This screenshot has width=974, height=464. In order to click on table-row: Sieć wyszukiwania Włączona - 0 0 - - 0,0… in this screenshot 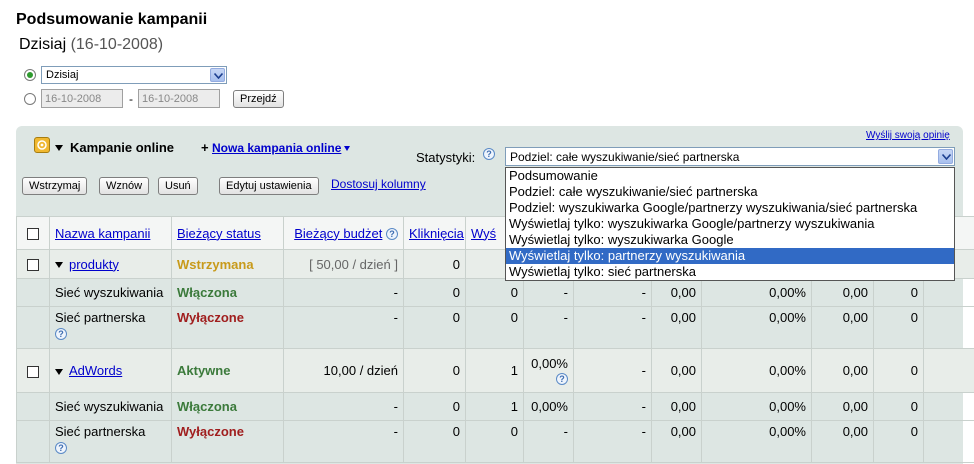, I will do `click(495, 292)`.